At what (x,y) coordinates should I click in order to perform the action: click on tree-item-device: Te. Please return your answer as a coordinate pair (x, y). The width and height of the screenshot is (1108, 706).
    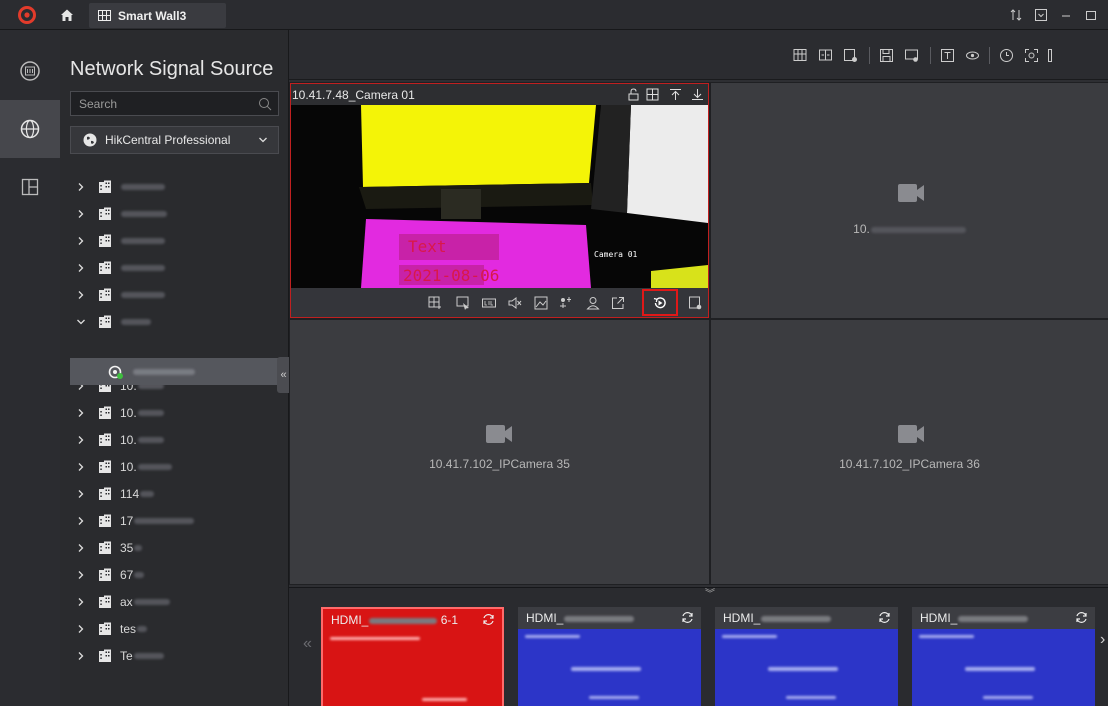
    Looking at the image, I should click on (179, 655).